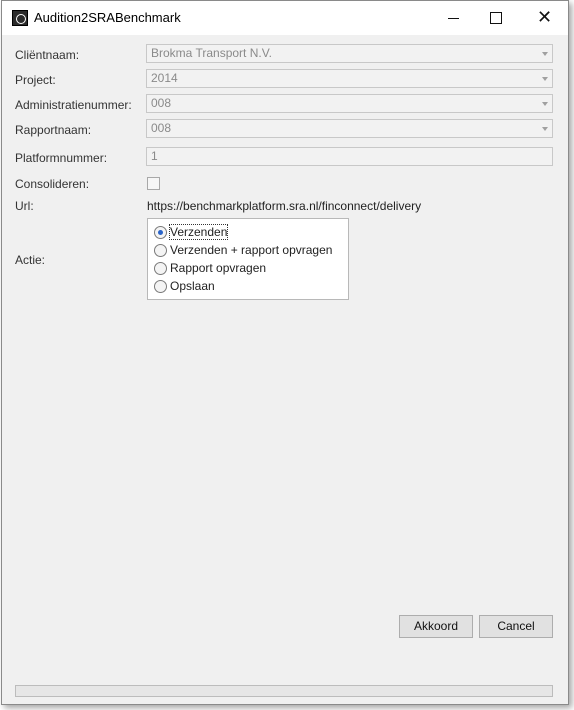 Image resolution: width=574 pixels, height=710 pixels. Describe the element at coordinates (516, 626) in the screenshot. I see `cancel-button: Cancel` at that location.